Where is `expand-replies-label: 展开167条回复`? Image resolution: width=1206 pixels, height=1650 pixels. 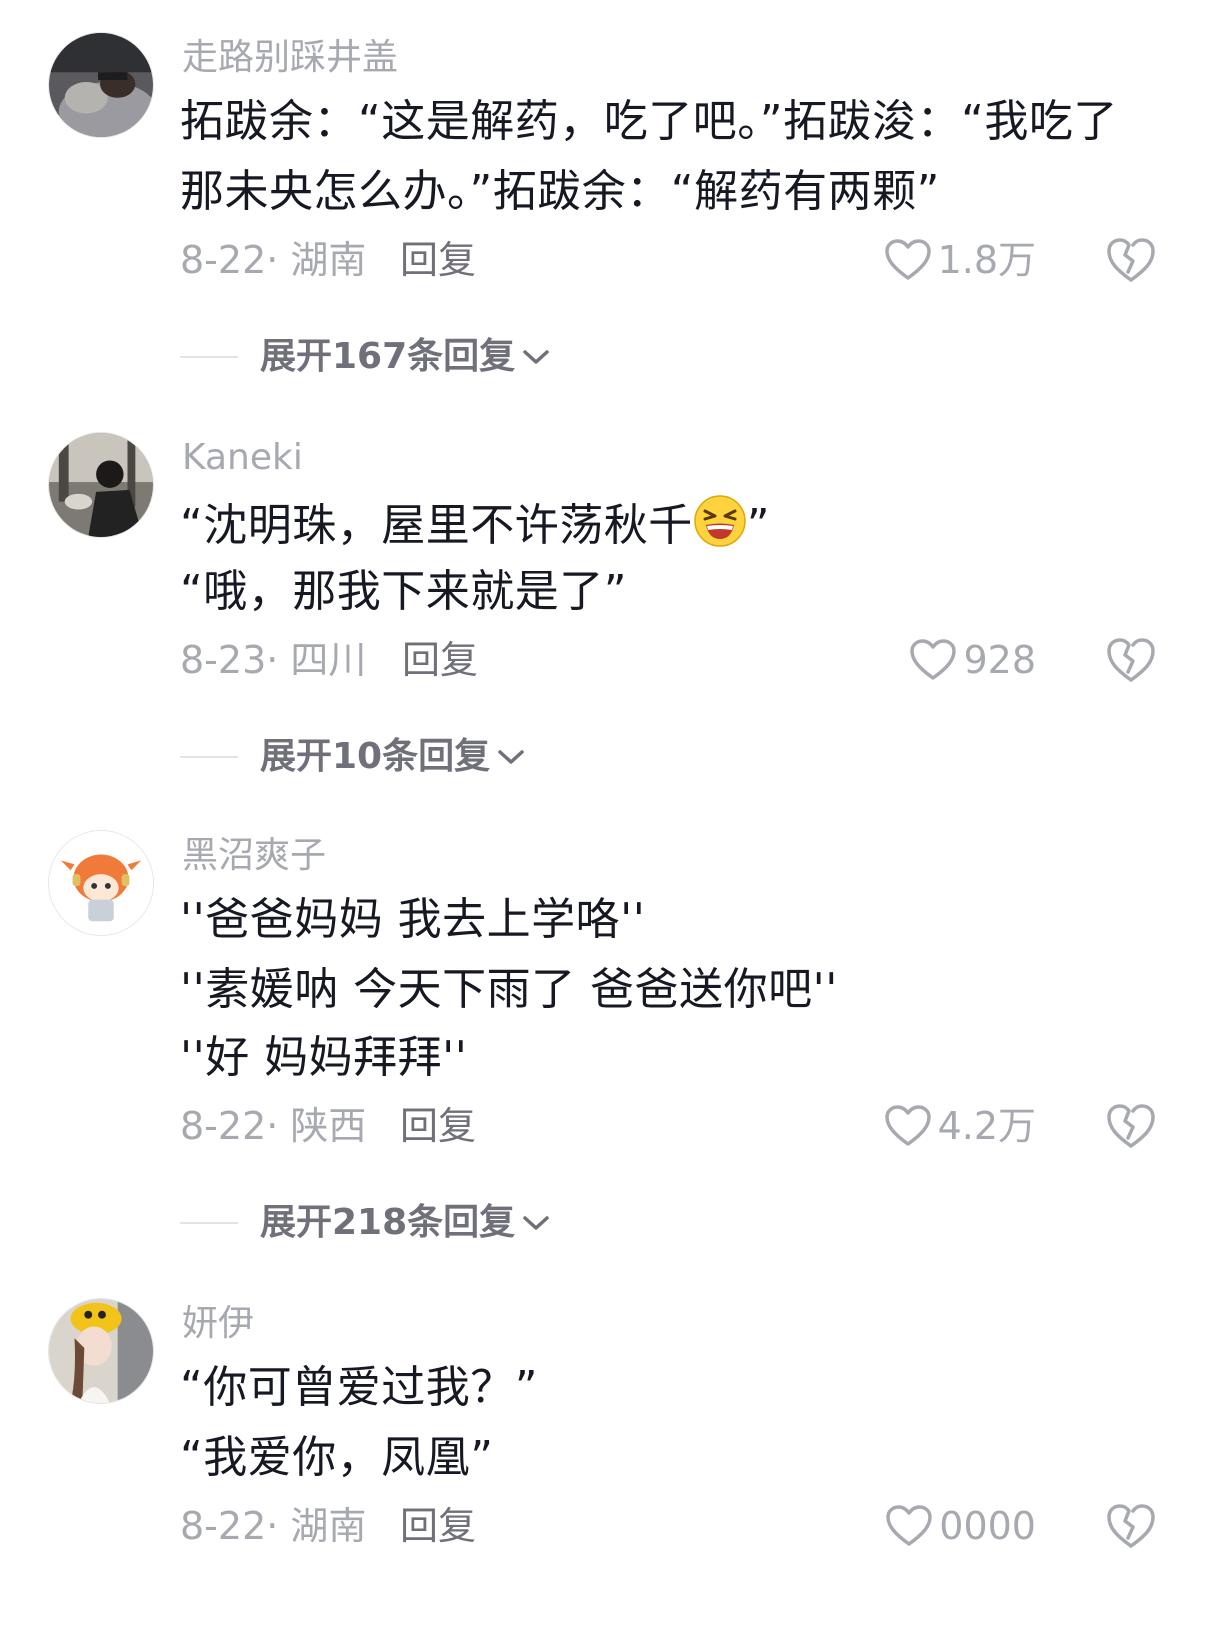
expand-replies-label: 展开167条回复 is located at coordinates (388, 356).